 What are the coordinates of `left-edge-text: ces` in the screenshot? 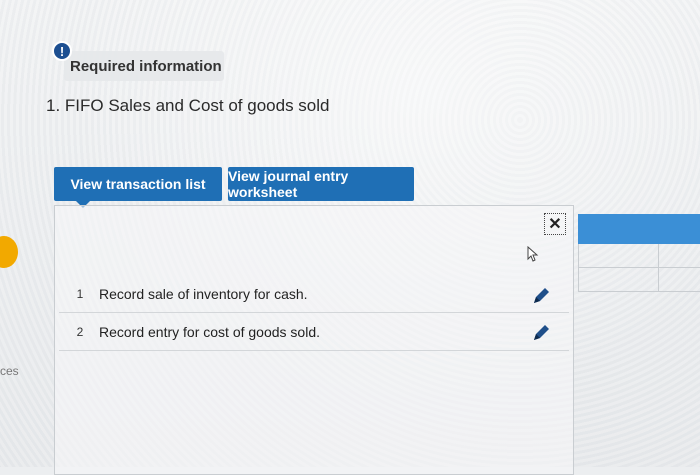 It's located at (9, 371).